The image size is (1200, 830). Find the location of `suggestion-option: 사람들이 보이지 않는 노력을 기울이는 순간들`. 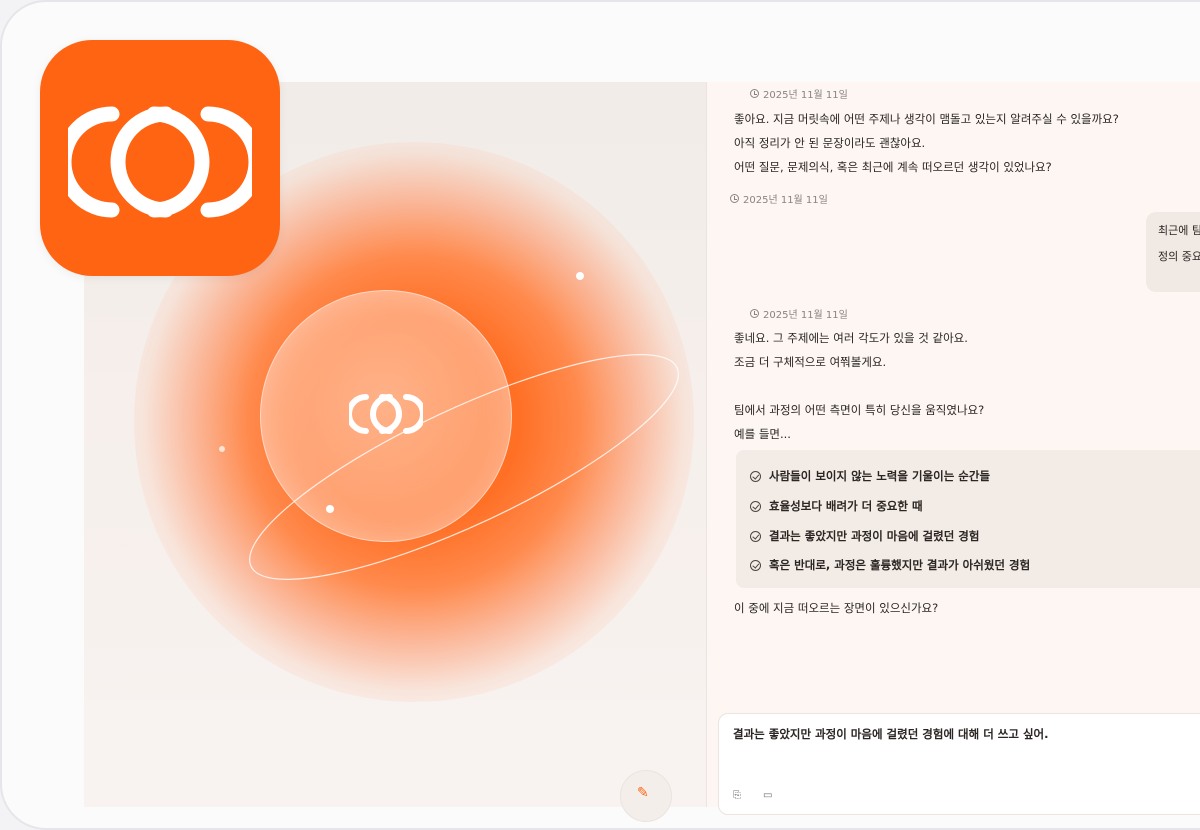

suggestion-option: 사람들이 보이지 않는 노력을 기울이는 순간들 is located at coordinates (870, 476).